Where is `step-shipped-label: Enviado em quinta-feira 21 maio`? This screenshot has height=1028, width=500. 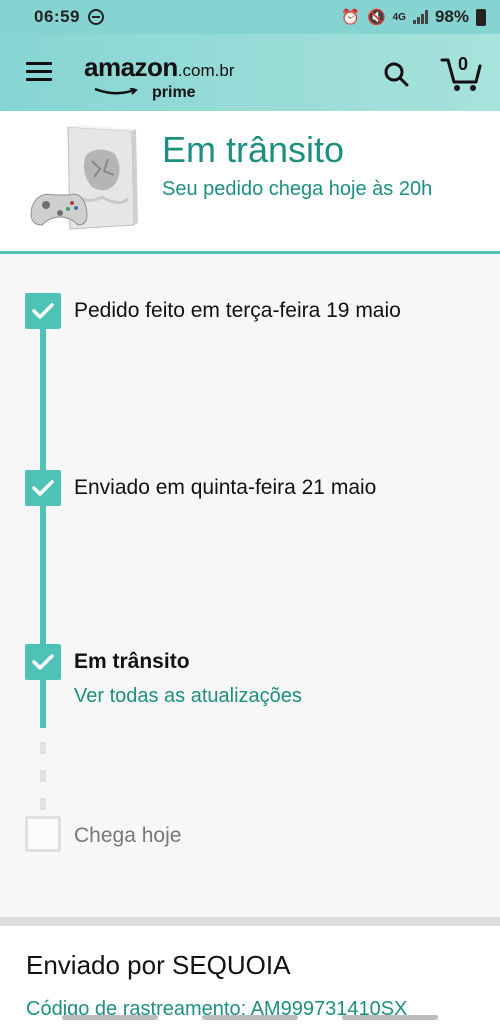 step-shipped-label: Enviado em quinta-feira 21 maio is located at coordinates (225, 487).